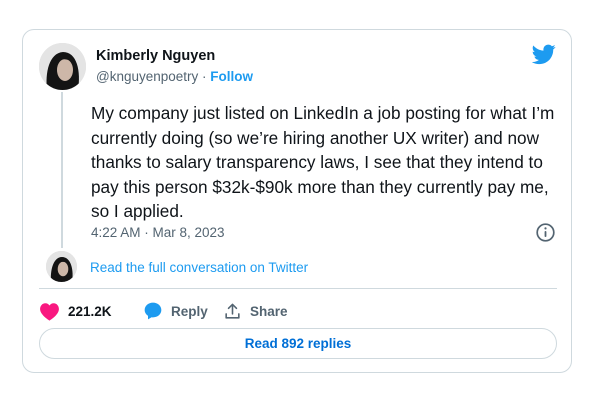 The width and height of the screenshot is (600, 396). Describe the element at coordinates (62, 170) in the screenshot. I see `thread-line` at that location.